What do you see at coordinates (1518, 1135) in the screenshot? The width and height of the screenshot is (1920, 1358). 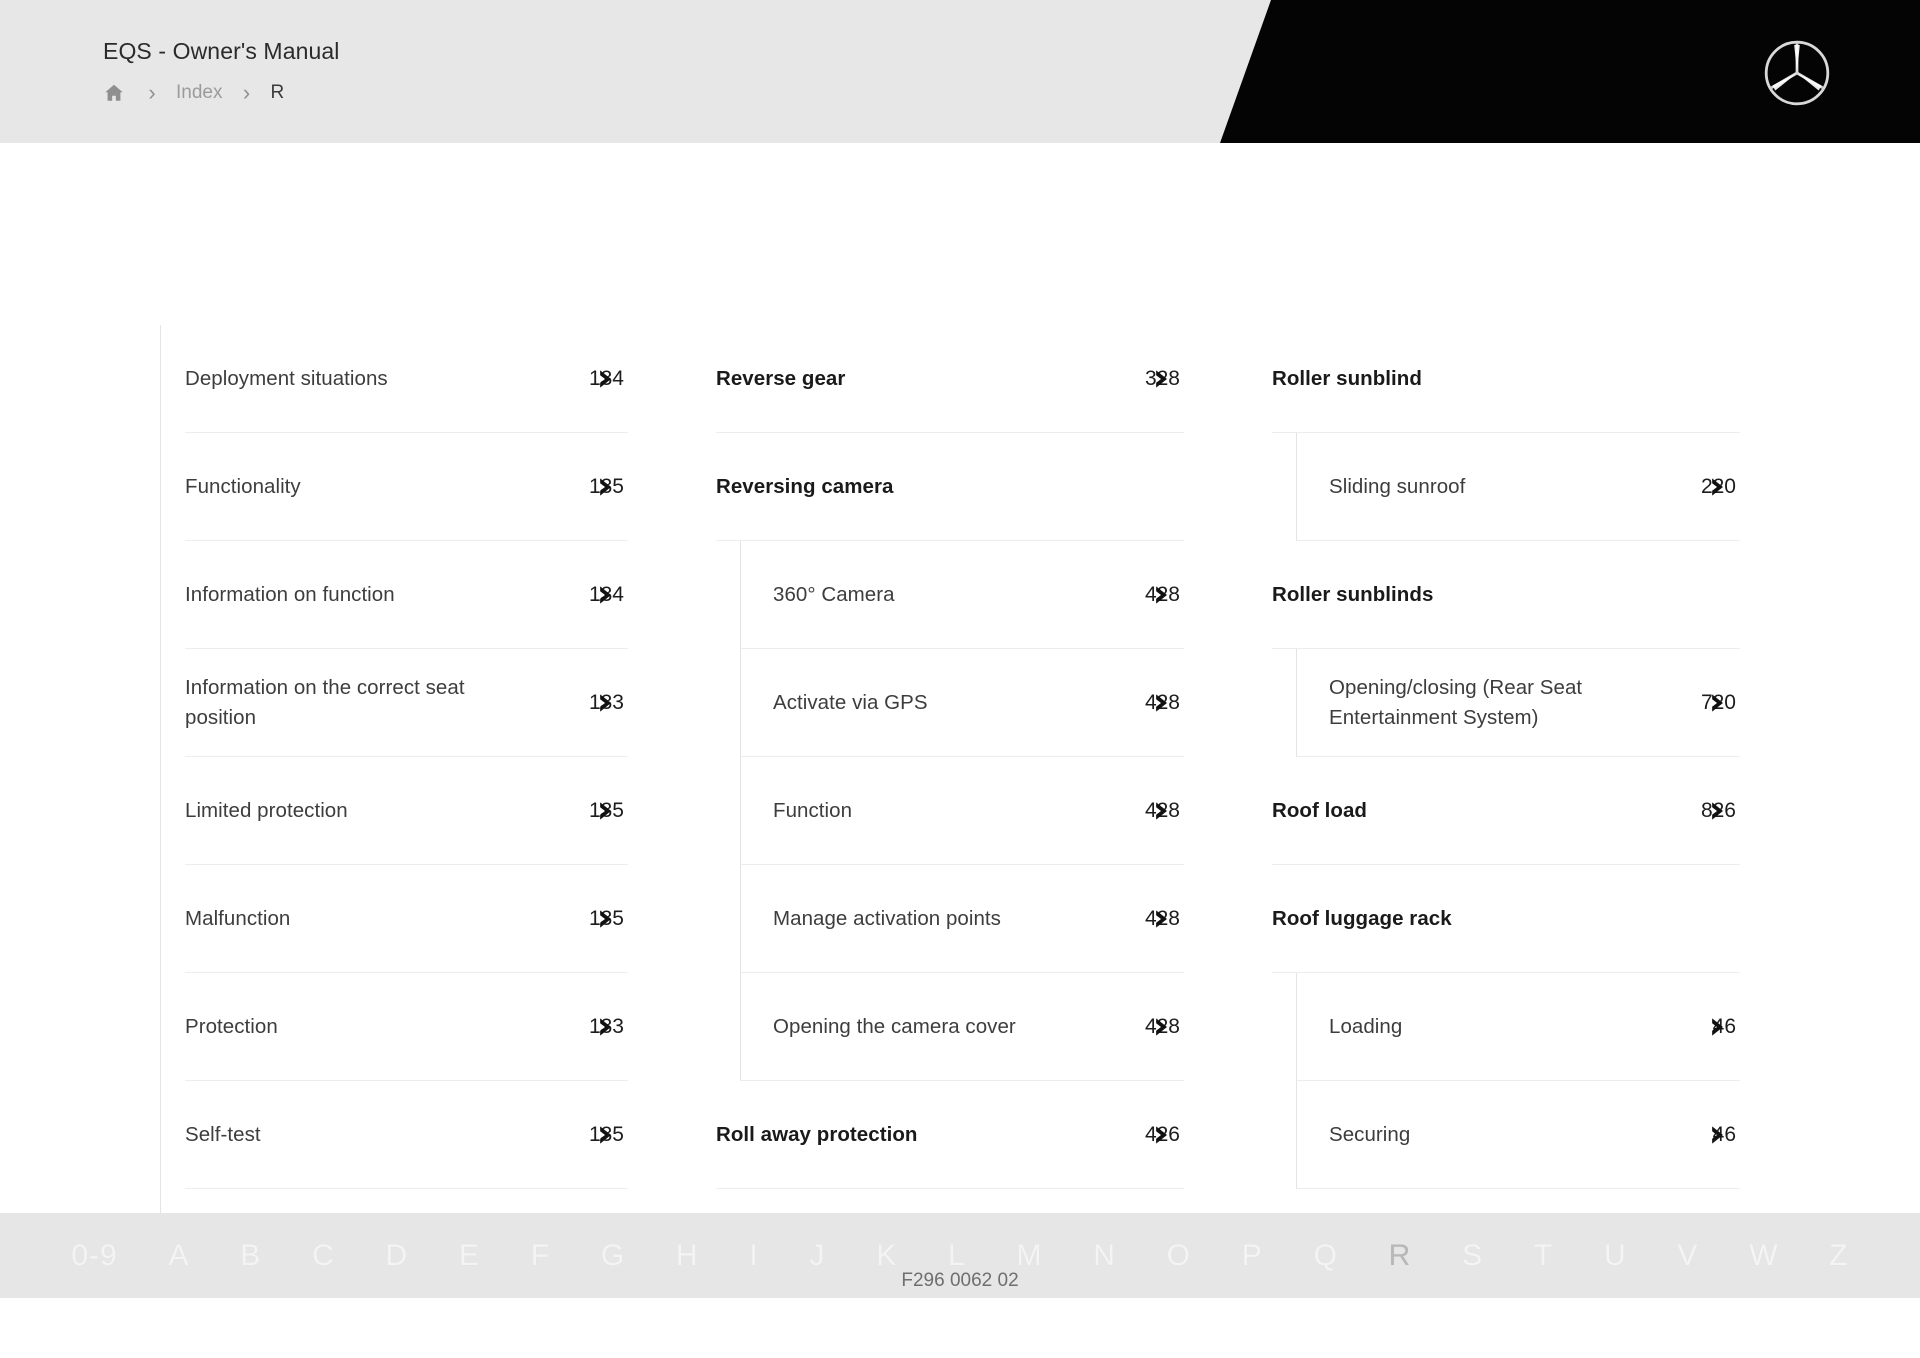 I see `index-entry-row: Securing 46` at bounding box center [1518, 1135].